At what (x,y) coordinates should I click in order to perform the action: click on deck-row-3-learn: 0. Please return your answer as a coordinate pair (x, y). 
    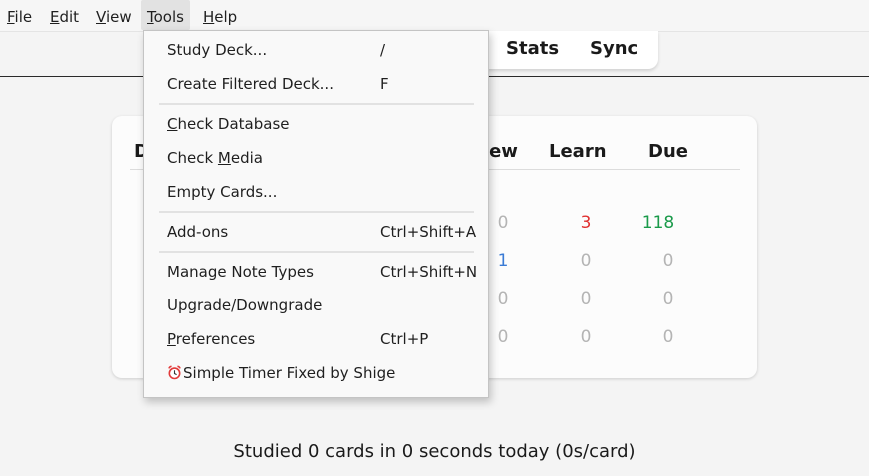
    Looking at the image, I should click on (586, 299).